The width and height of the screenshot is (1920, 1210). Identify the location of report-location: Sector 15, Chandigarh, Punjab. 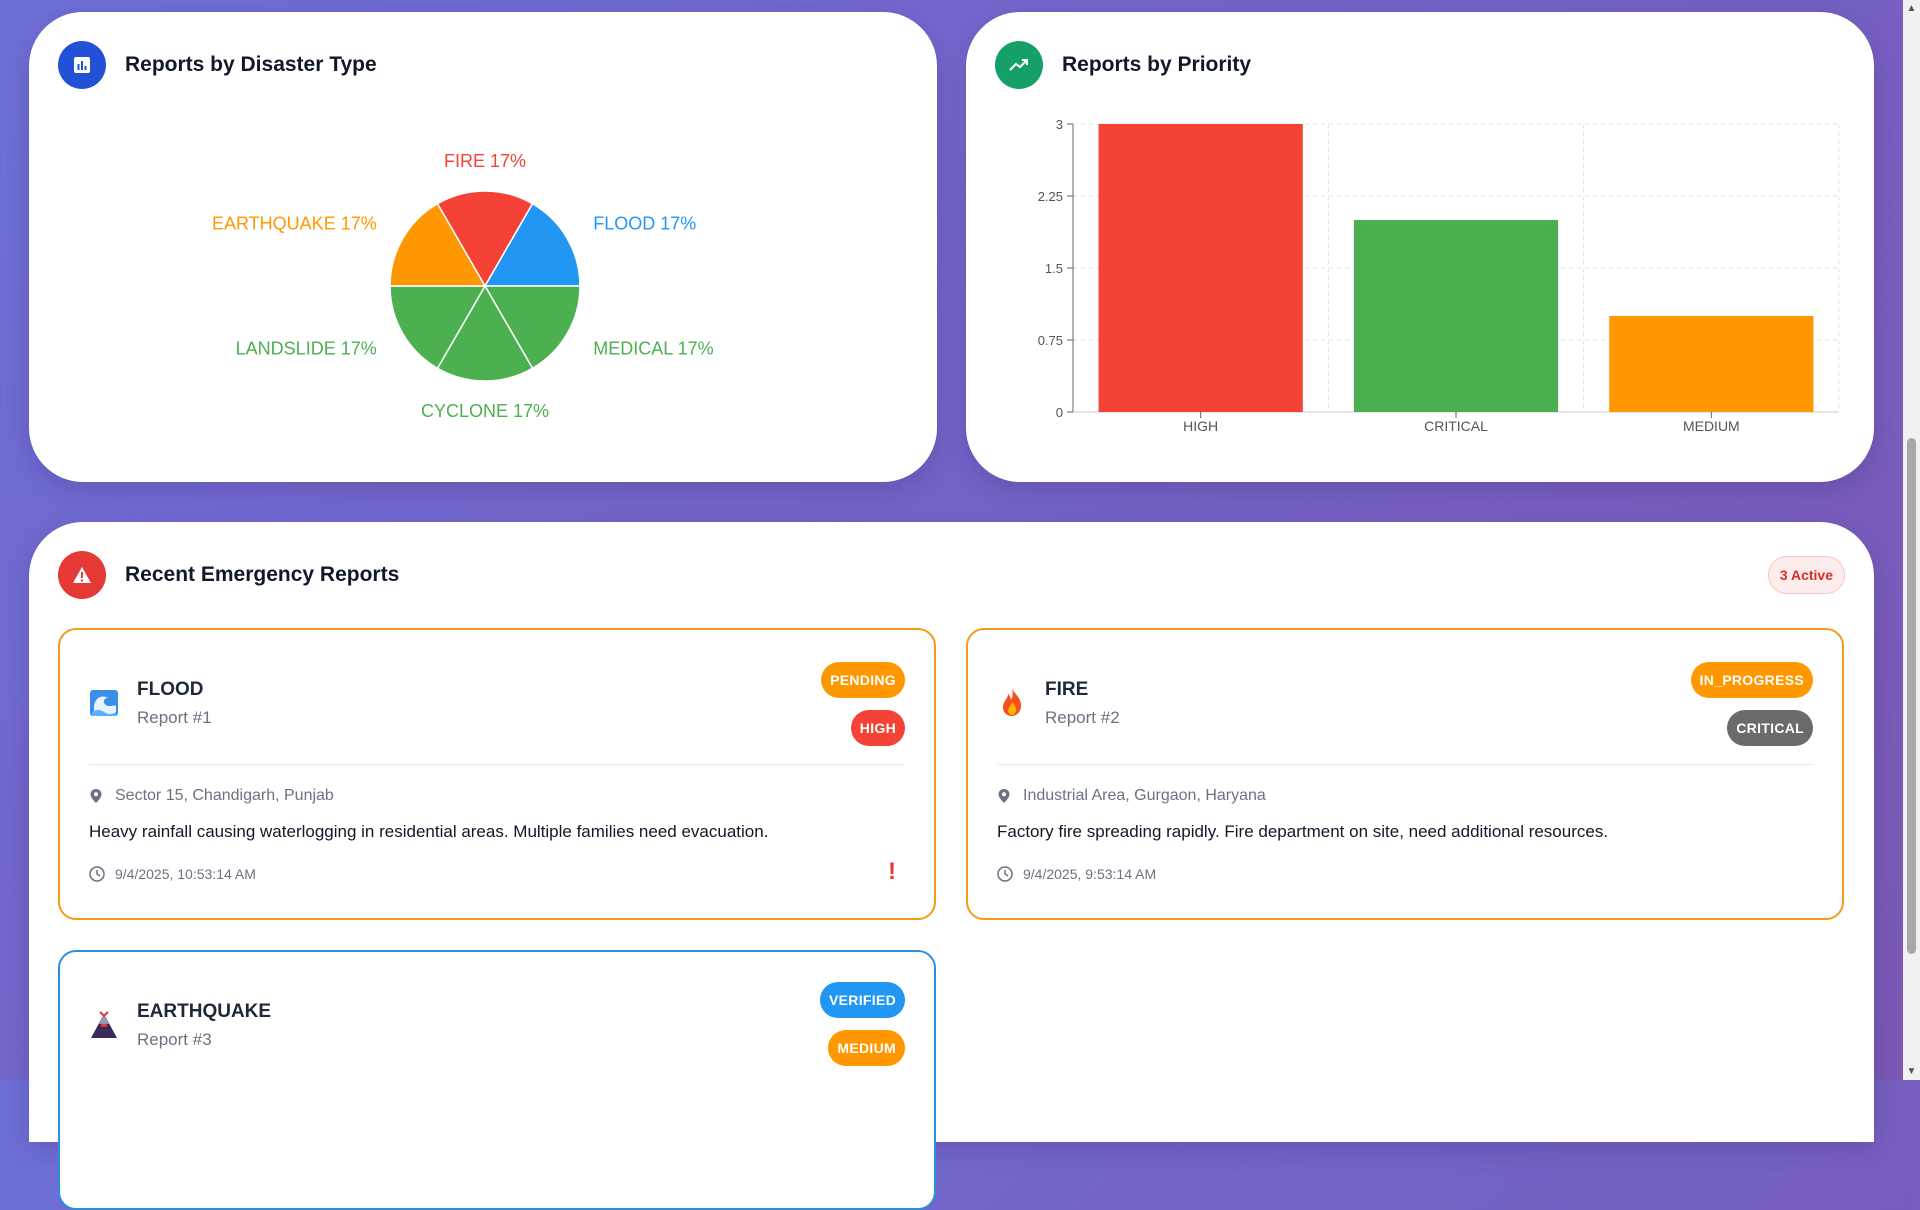
(211, 796).